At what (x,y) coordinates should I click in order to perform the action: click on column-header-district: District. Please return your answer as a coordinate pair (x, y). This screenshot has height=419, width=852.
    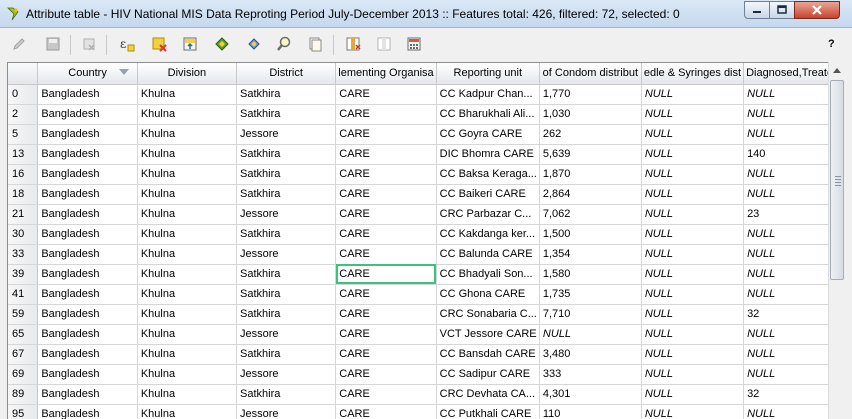
    Looking at the image, I should click on (286, 74).